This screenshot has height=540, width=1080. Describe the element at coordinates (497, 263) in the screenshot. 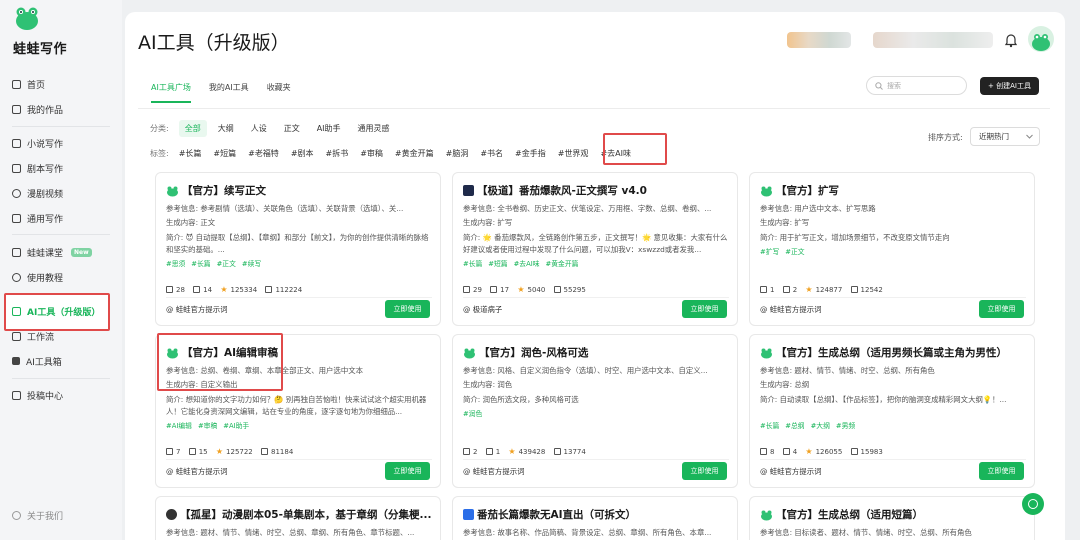

I see `card-tag: #短篇` at that location.